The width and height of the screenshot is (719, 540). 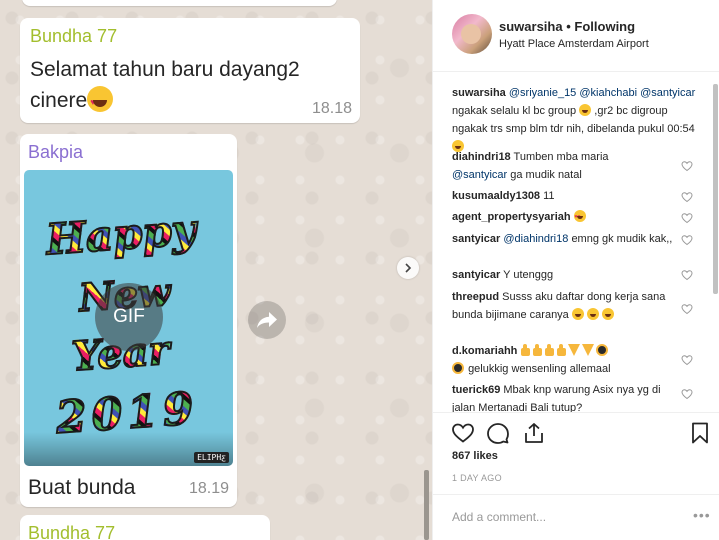 What do you see at coordinates (539, 369) in the screenshot?
I see `comment-text: gelukkig wensenling allemaal` at bounding box center [539, 369].